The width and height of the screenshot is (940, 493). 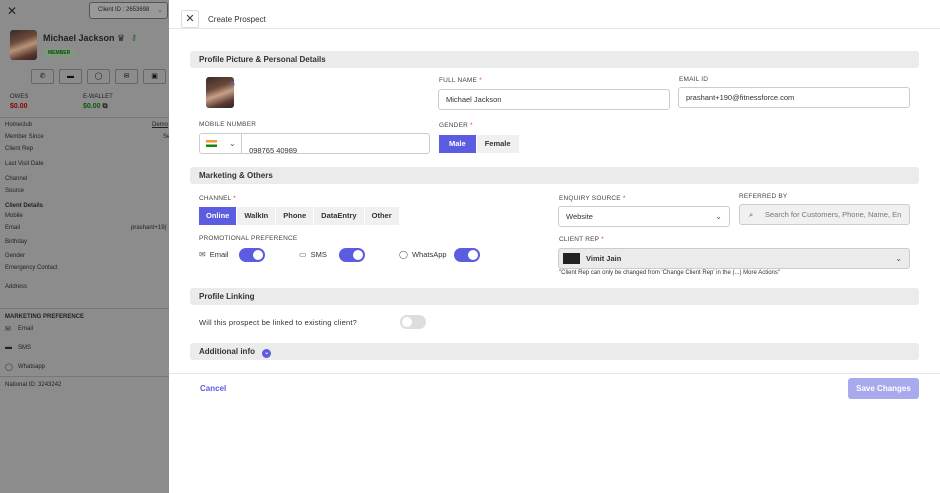 I want to click on promo-email: ✉ Email, so click(x=213, y=254).